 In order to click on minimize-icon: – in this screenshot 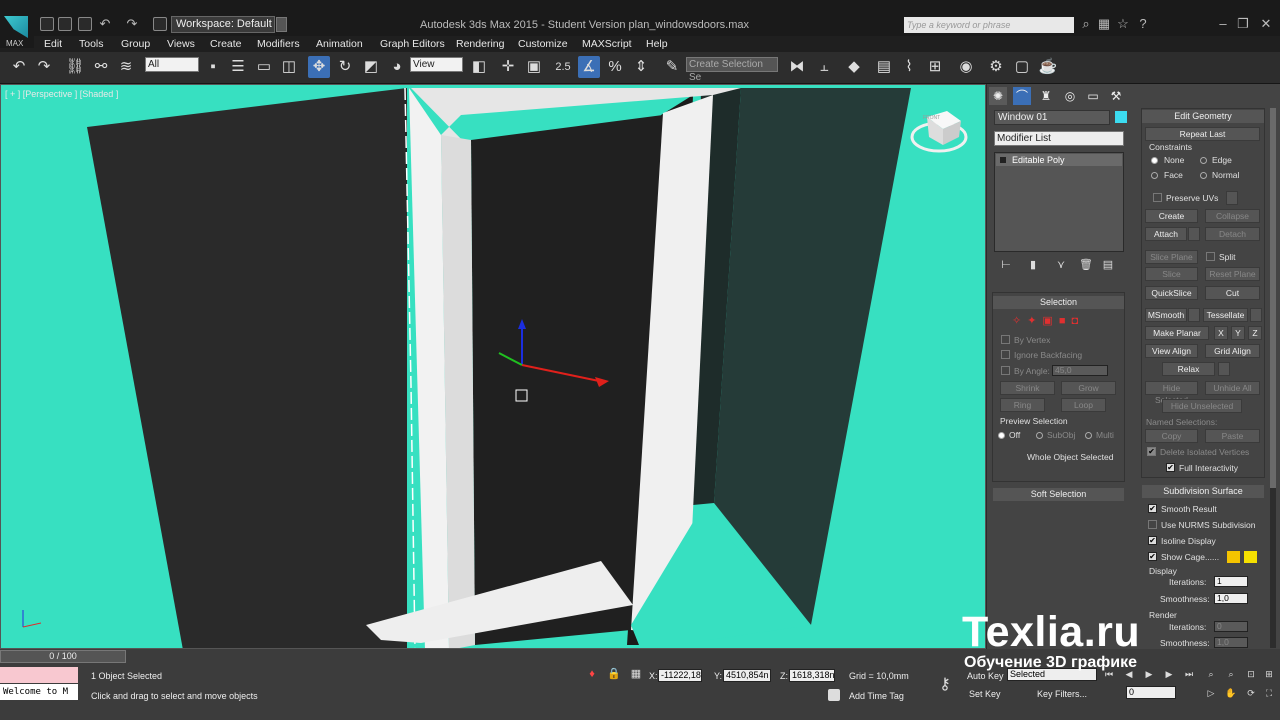, I will do `click(1223, 24)`.